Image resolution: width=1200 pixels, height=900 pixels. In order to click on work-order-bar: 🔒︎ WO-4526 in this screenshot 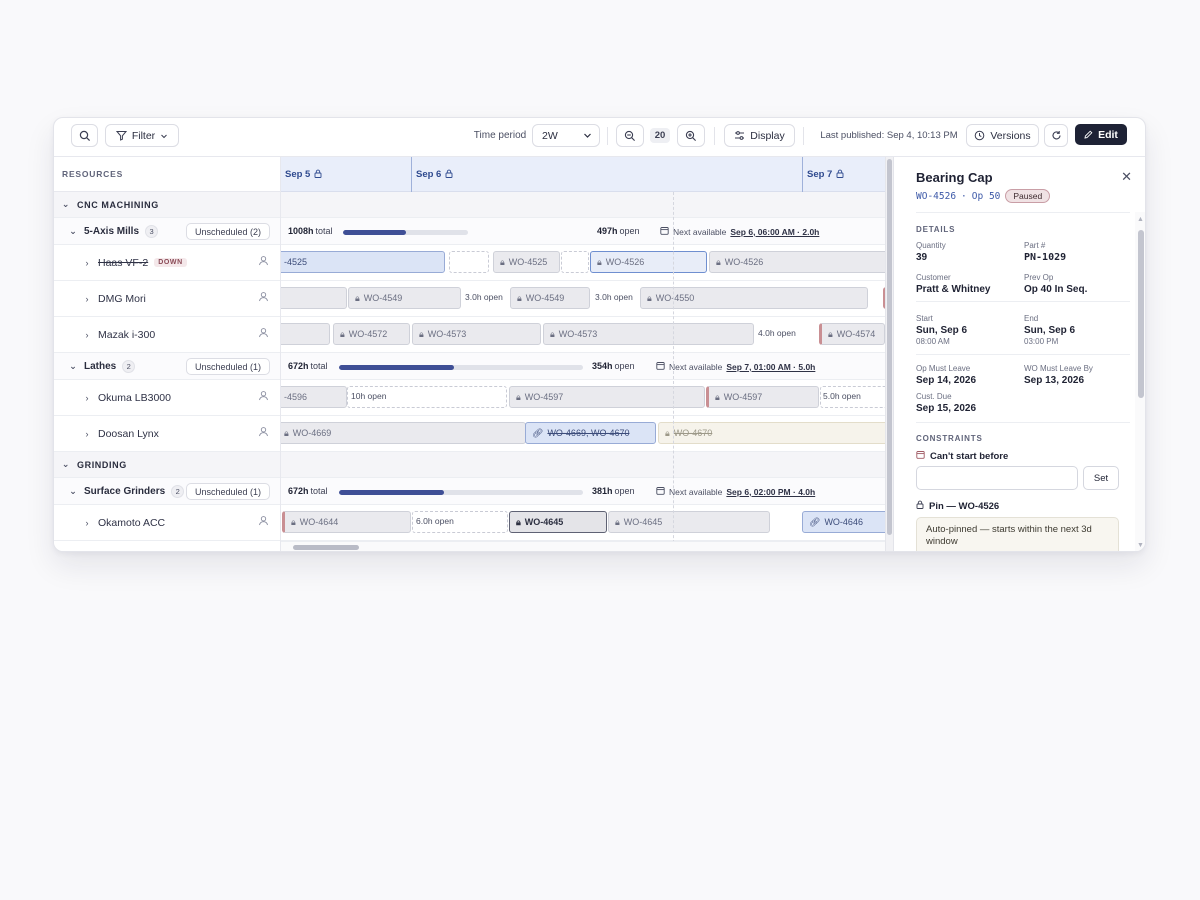, I will do `click(801, 262)`.